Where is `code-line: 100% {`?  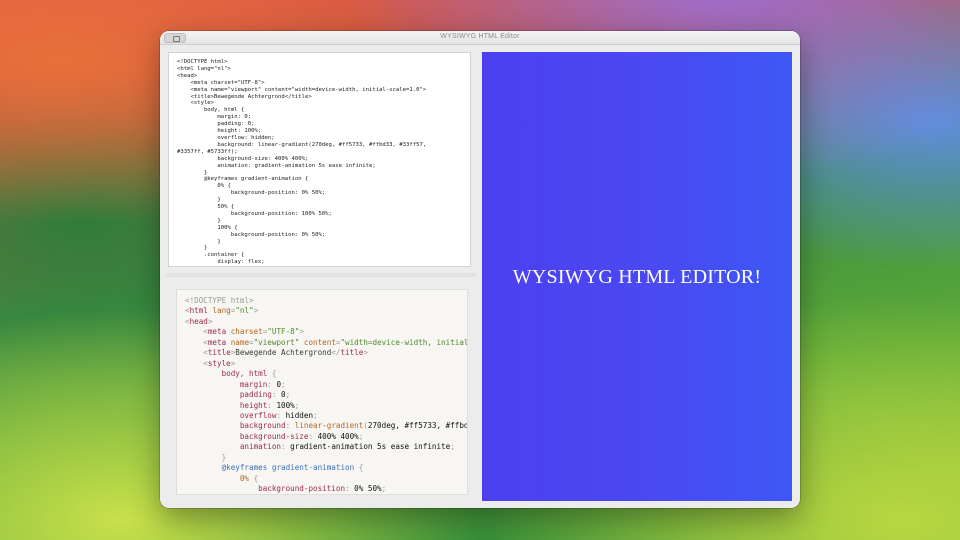
code-line: 100% { is located at coordinates (207, 227).